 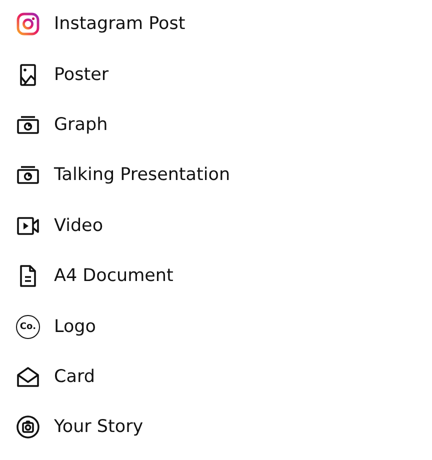 What do you see at coordinates (216, 225) in the screenshot?
I see `menu-item: Video` at bounding box center [216, 225].